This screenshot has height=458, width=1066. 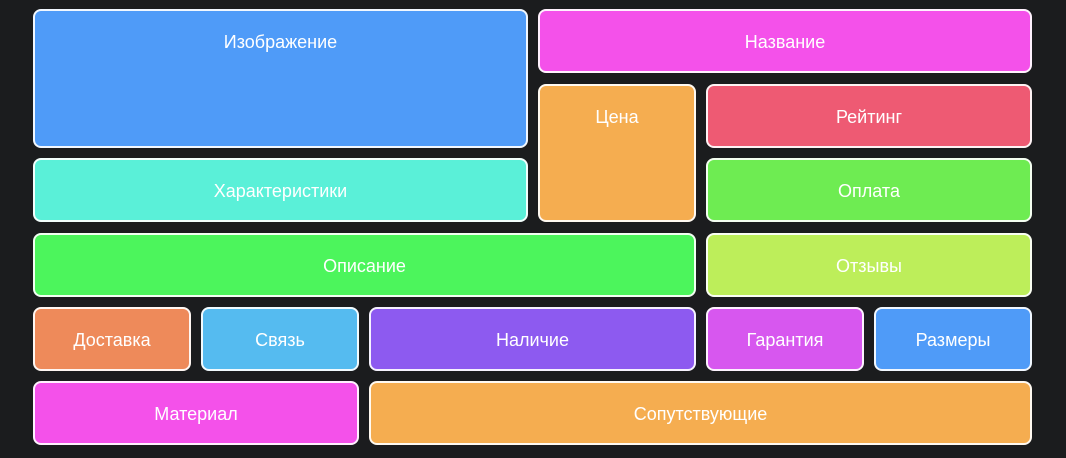 I want to click on tile-payment: Оплата, so click(x=869, y=190).